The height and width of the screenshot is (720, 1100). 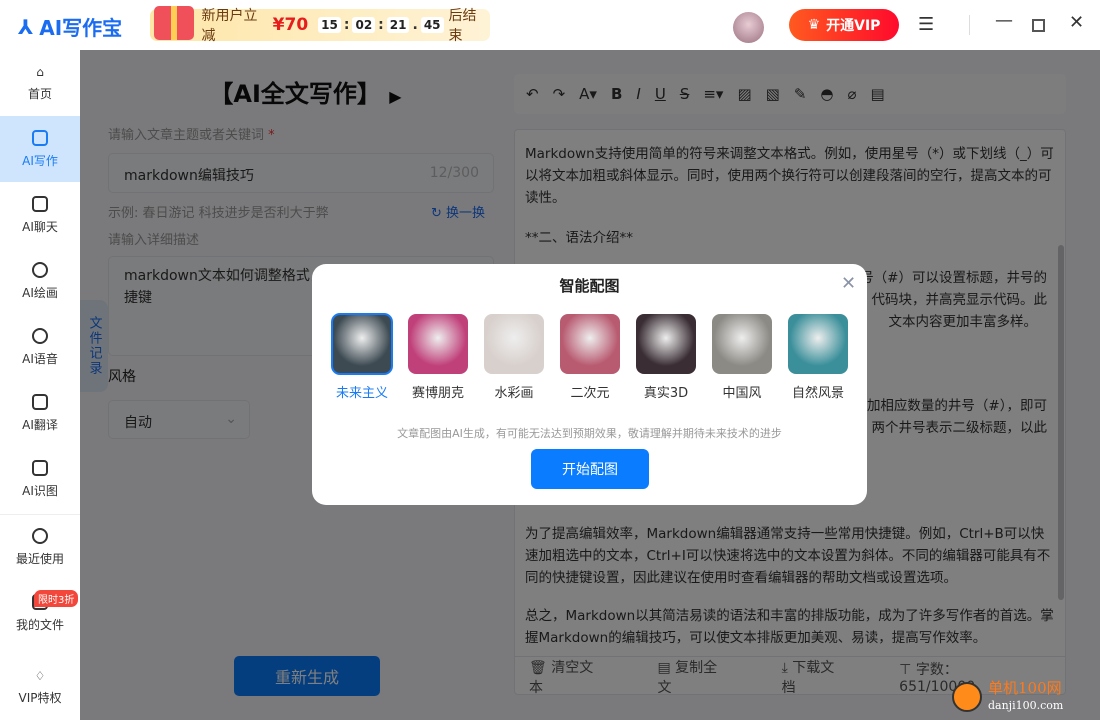 I want to click on hamburger-icon: ☰, so click(x=926, y=24).